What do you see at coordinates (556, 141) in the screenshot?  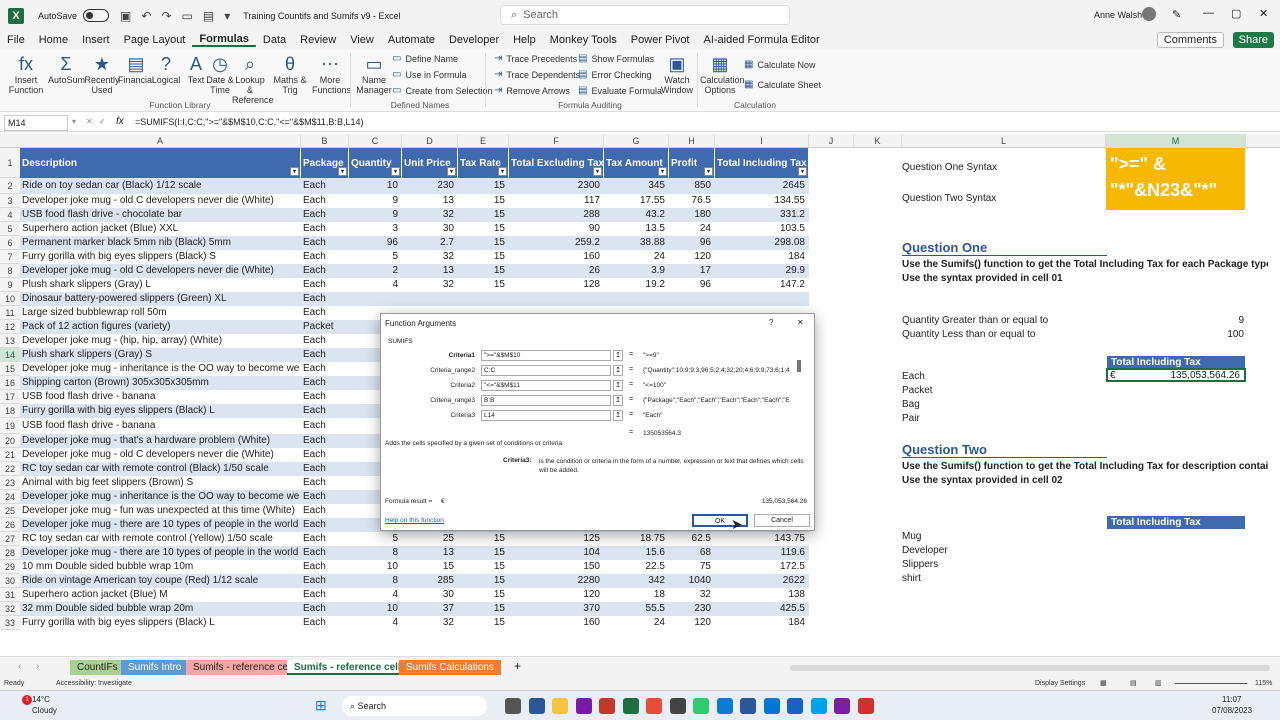 I see `column-header-f: F` at bounding box center [556, 141].